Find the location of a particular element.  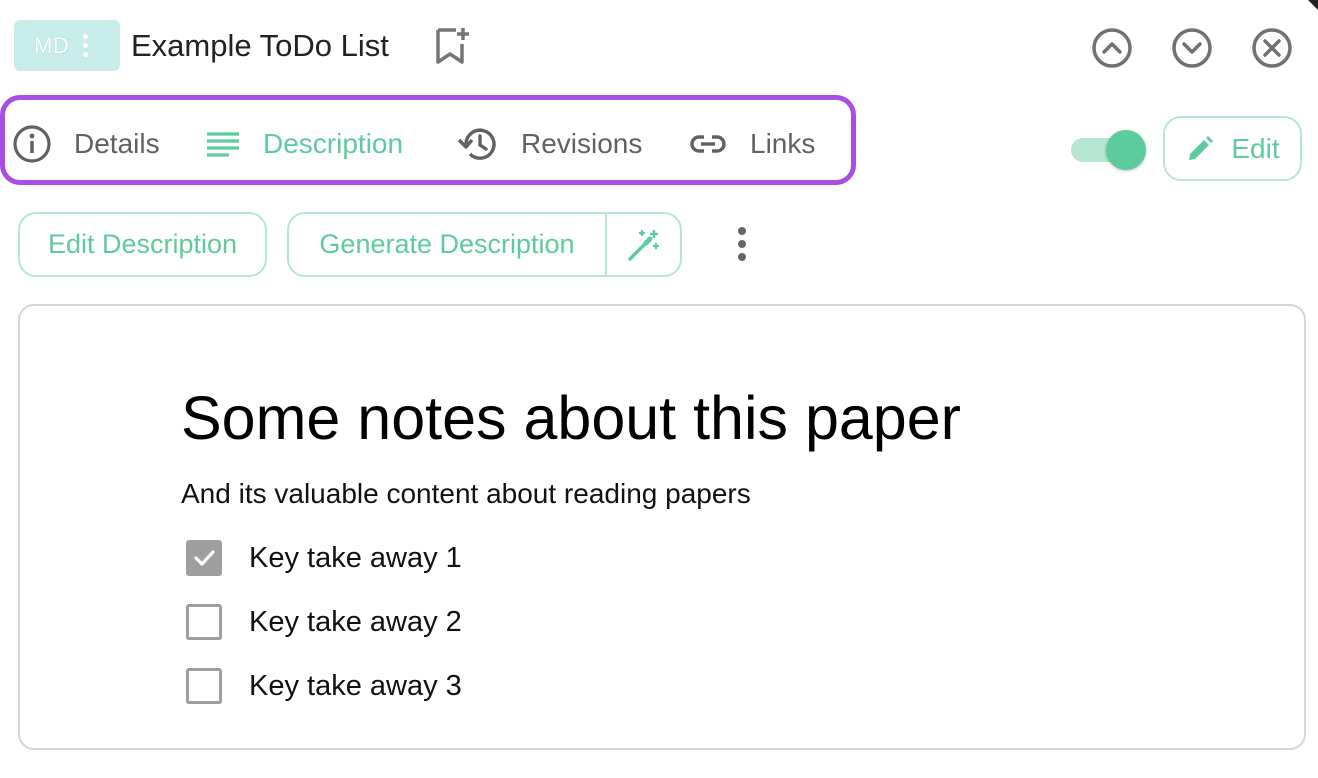

todo-label: Key take away 3 is located at coordinates (355, 685).